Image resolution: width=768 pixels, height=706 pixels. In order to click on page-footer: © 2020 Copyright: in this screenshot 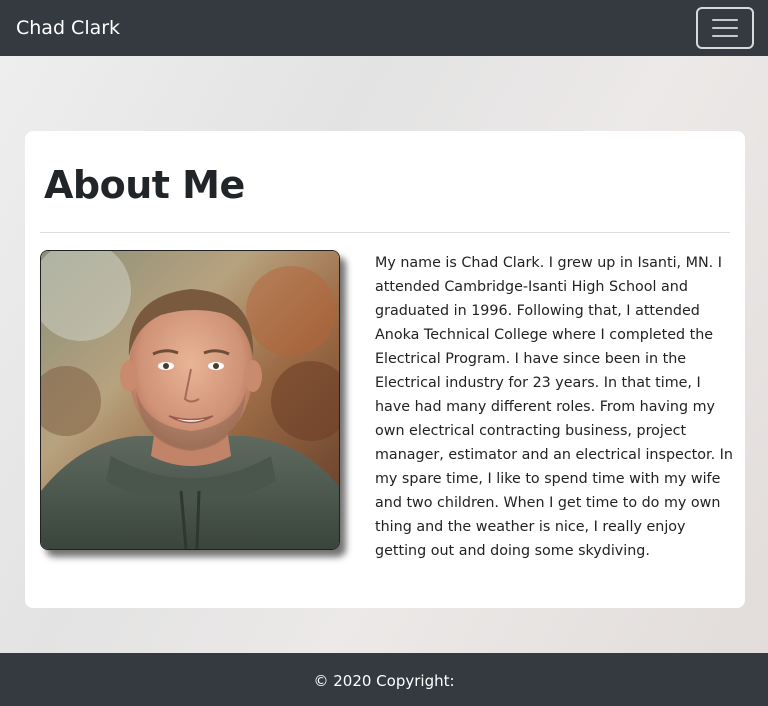, I will do `click(384, 679)`.